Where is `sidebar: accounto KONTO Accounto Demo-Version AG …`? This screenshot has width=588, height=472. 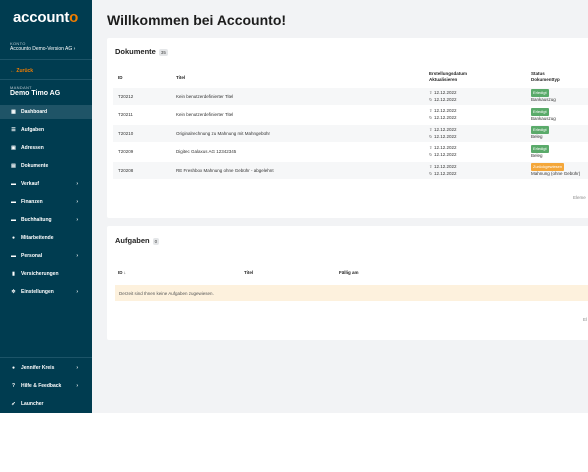 sidebar: accounto KONTO Accounto Demo-Version AG … is located at coordinates (46, 206).